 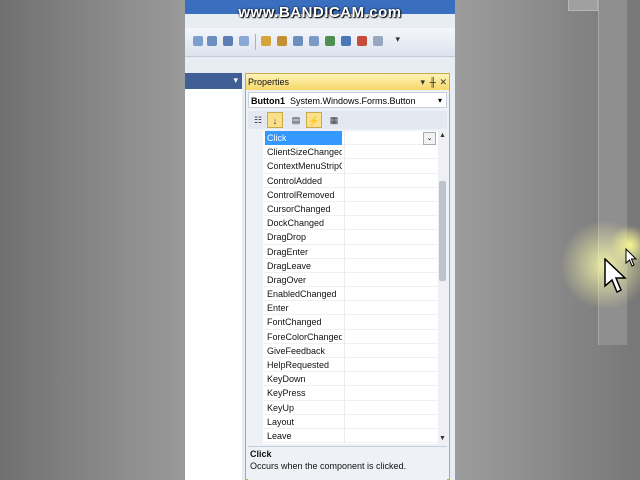 I want to click on designer-pane: ▾, so click(x=213, y=276).